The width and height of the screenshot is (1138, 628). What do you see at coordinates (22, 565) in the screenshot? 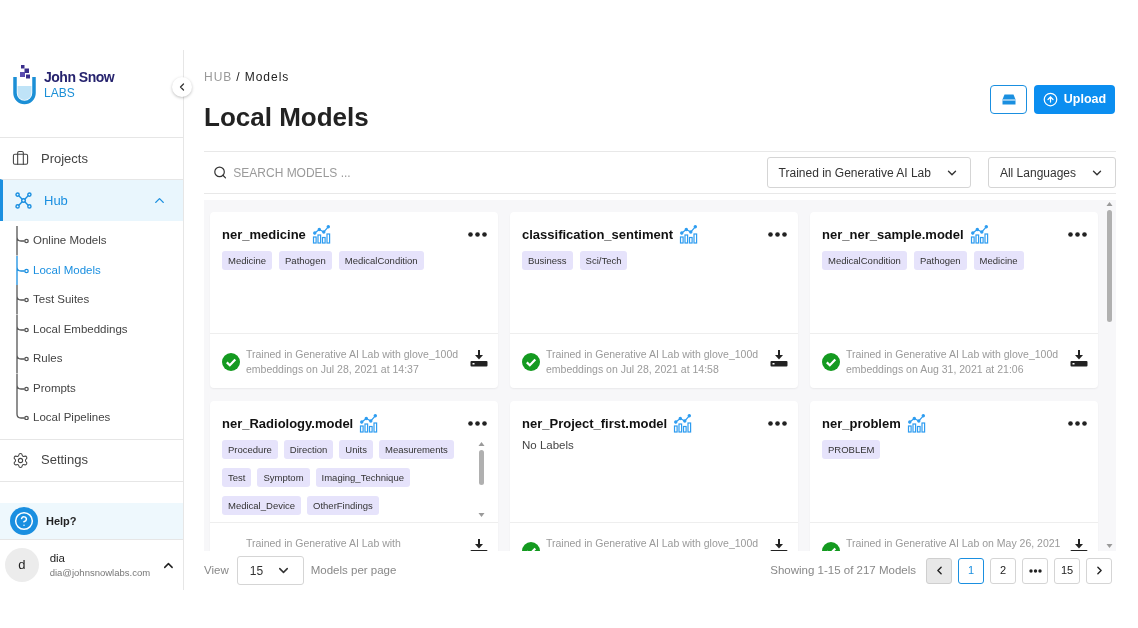
I see `avatar: d` at bounding box center [22, 565].